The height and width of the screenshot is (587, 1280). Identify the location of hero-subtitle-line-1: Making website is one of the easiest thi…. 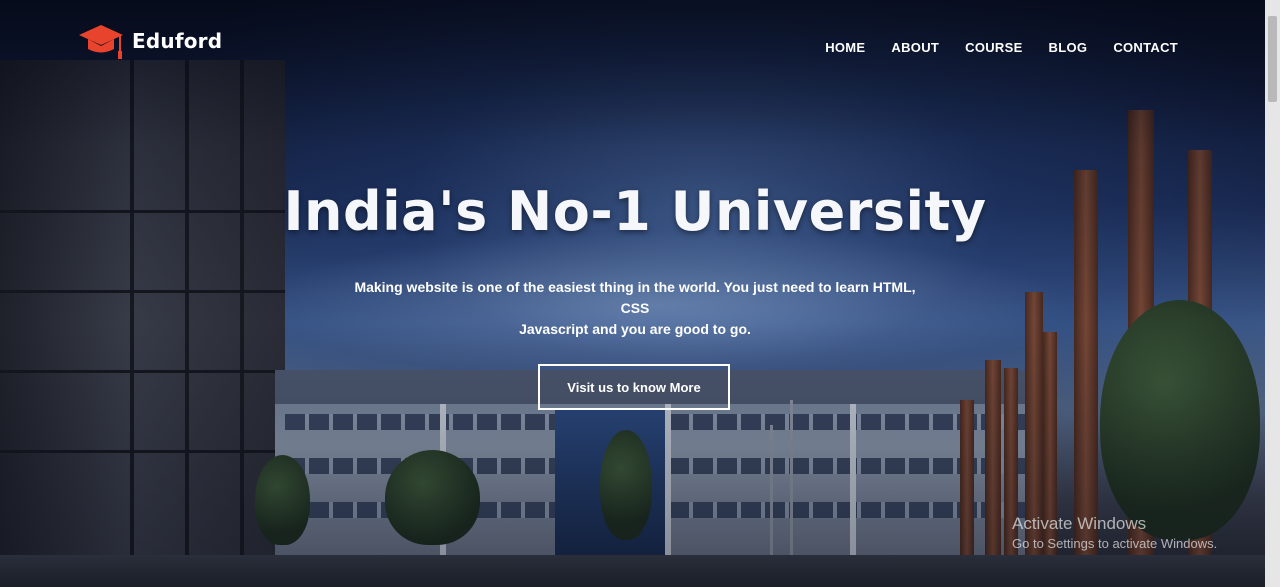
(635, 297).